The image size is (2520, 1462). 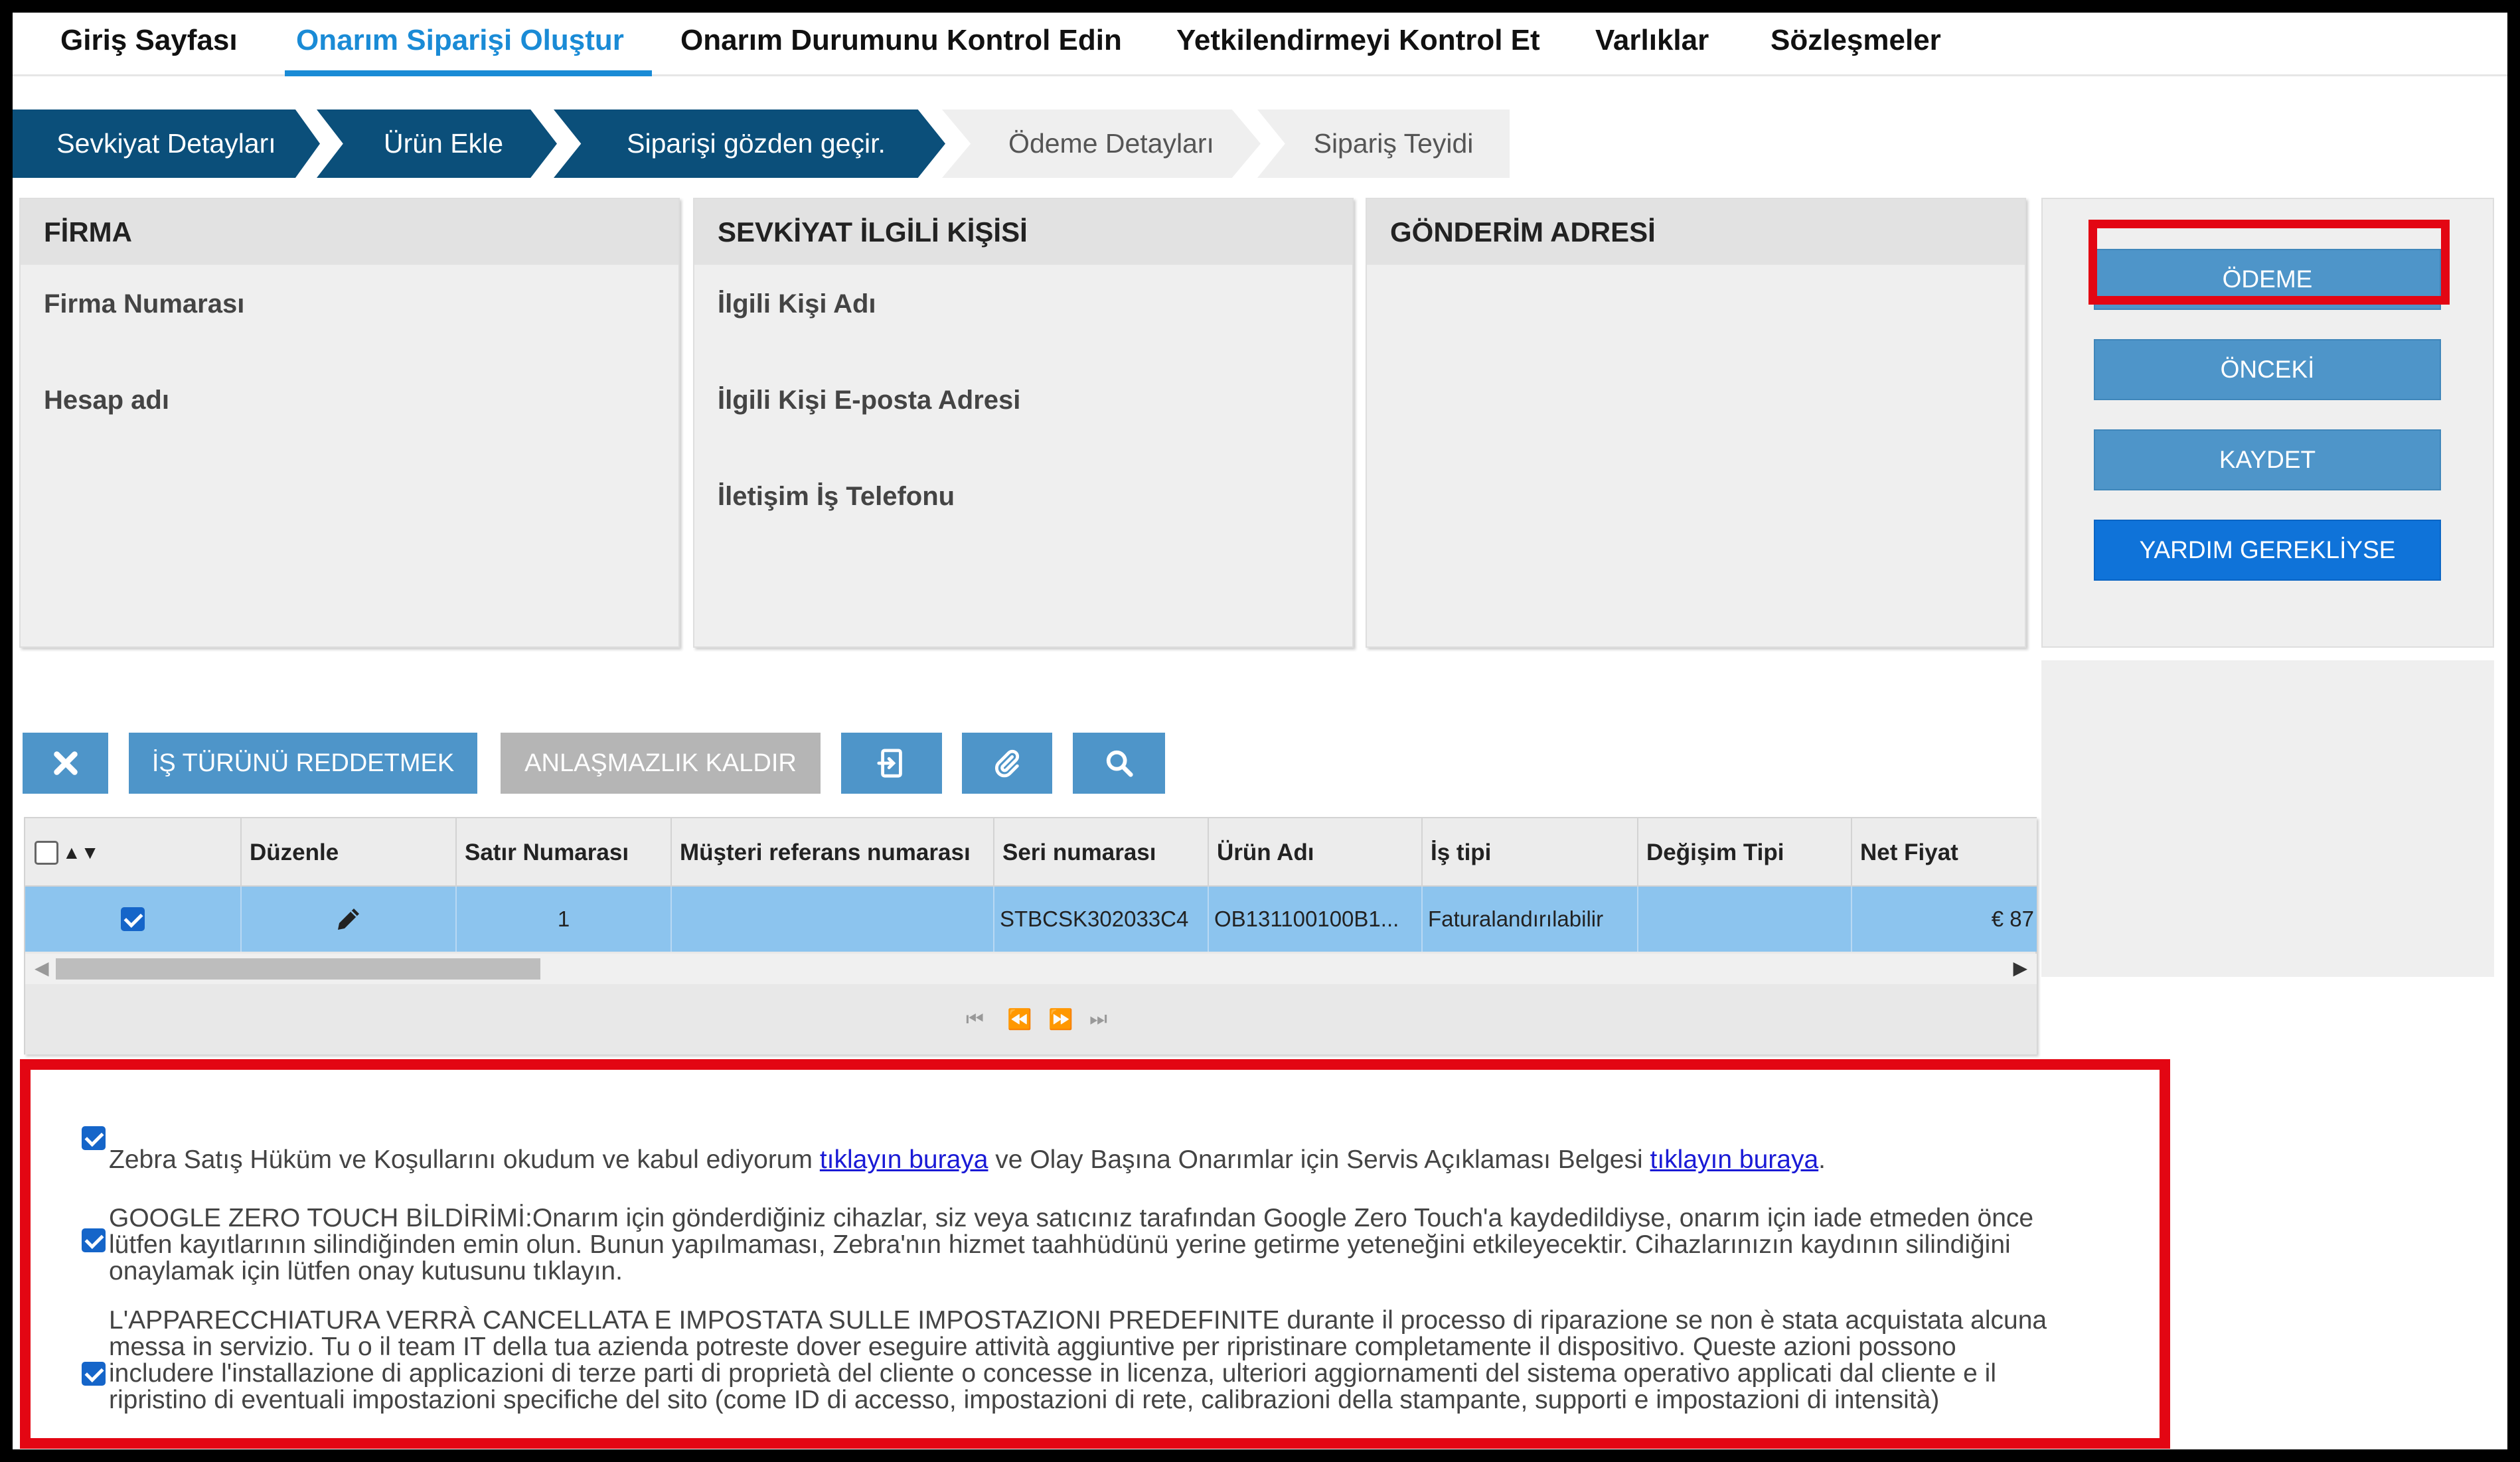 I want to click on contact-email-label: İlgili Kişi E-posta Adresi, so click(x=869, y=400).